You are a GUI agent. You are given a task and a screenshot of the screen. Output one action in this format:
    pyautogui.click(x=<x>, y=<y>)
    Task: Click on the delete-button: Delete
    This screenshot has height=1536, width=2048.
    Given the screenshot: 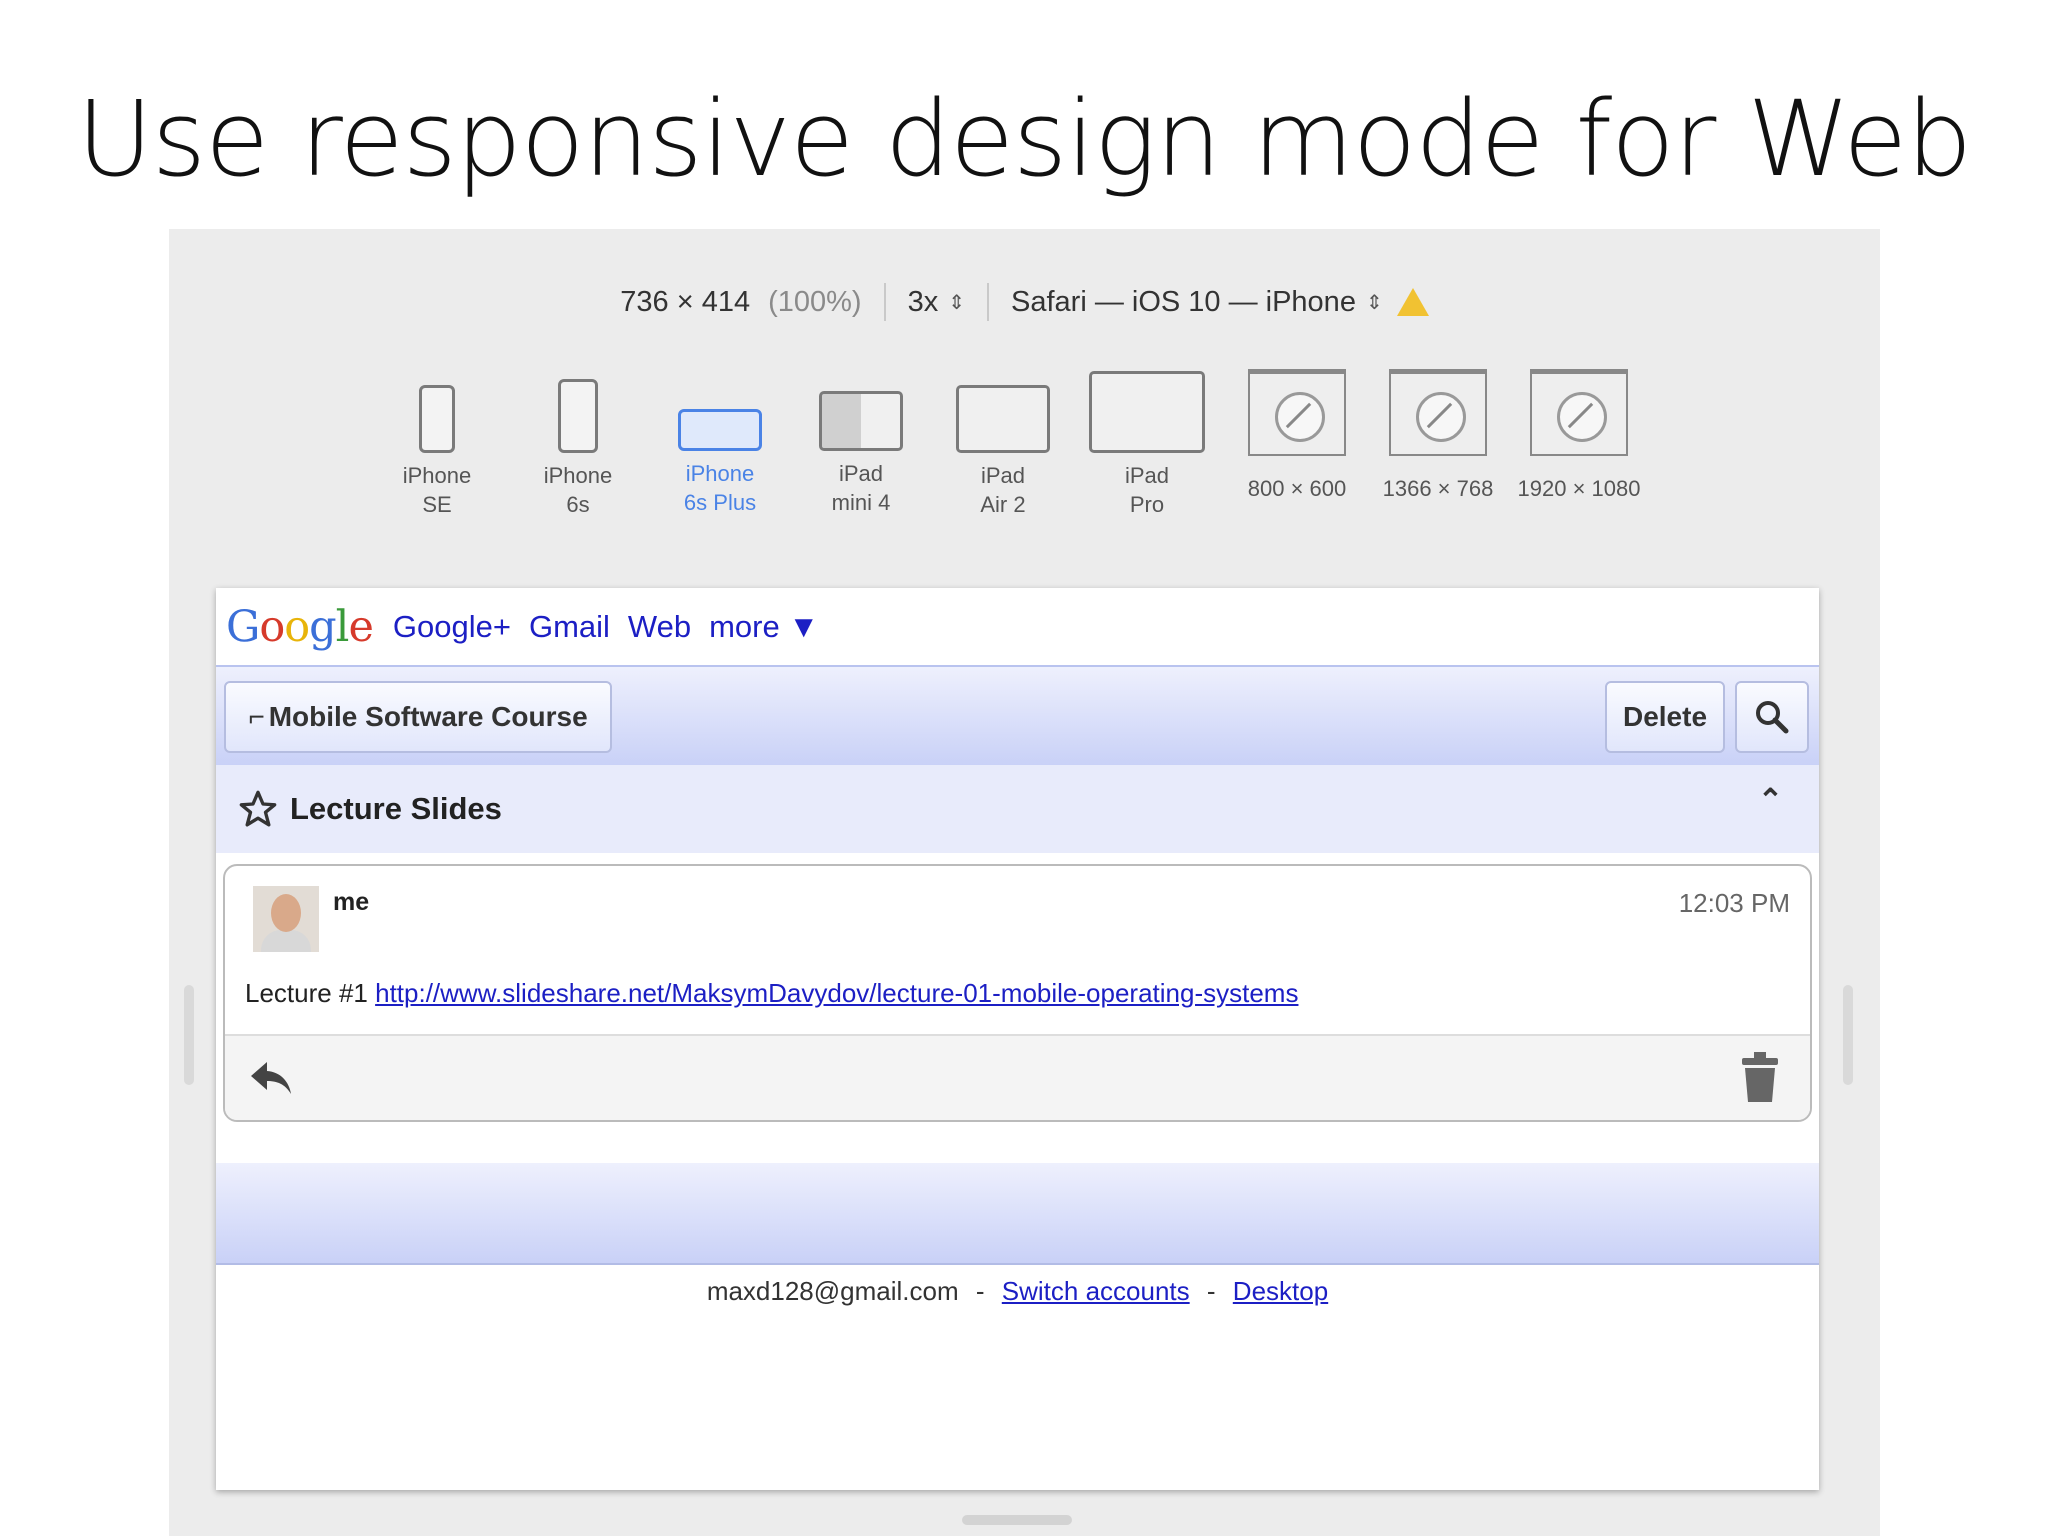 What is the action you would take?
    pyautogui.click(x=1665, y=717)
    